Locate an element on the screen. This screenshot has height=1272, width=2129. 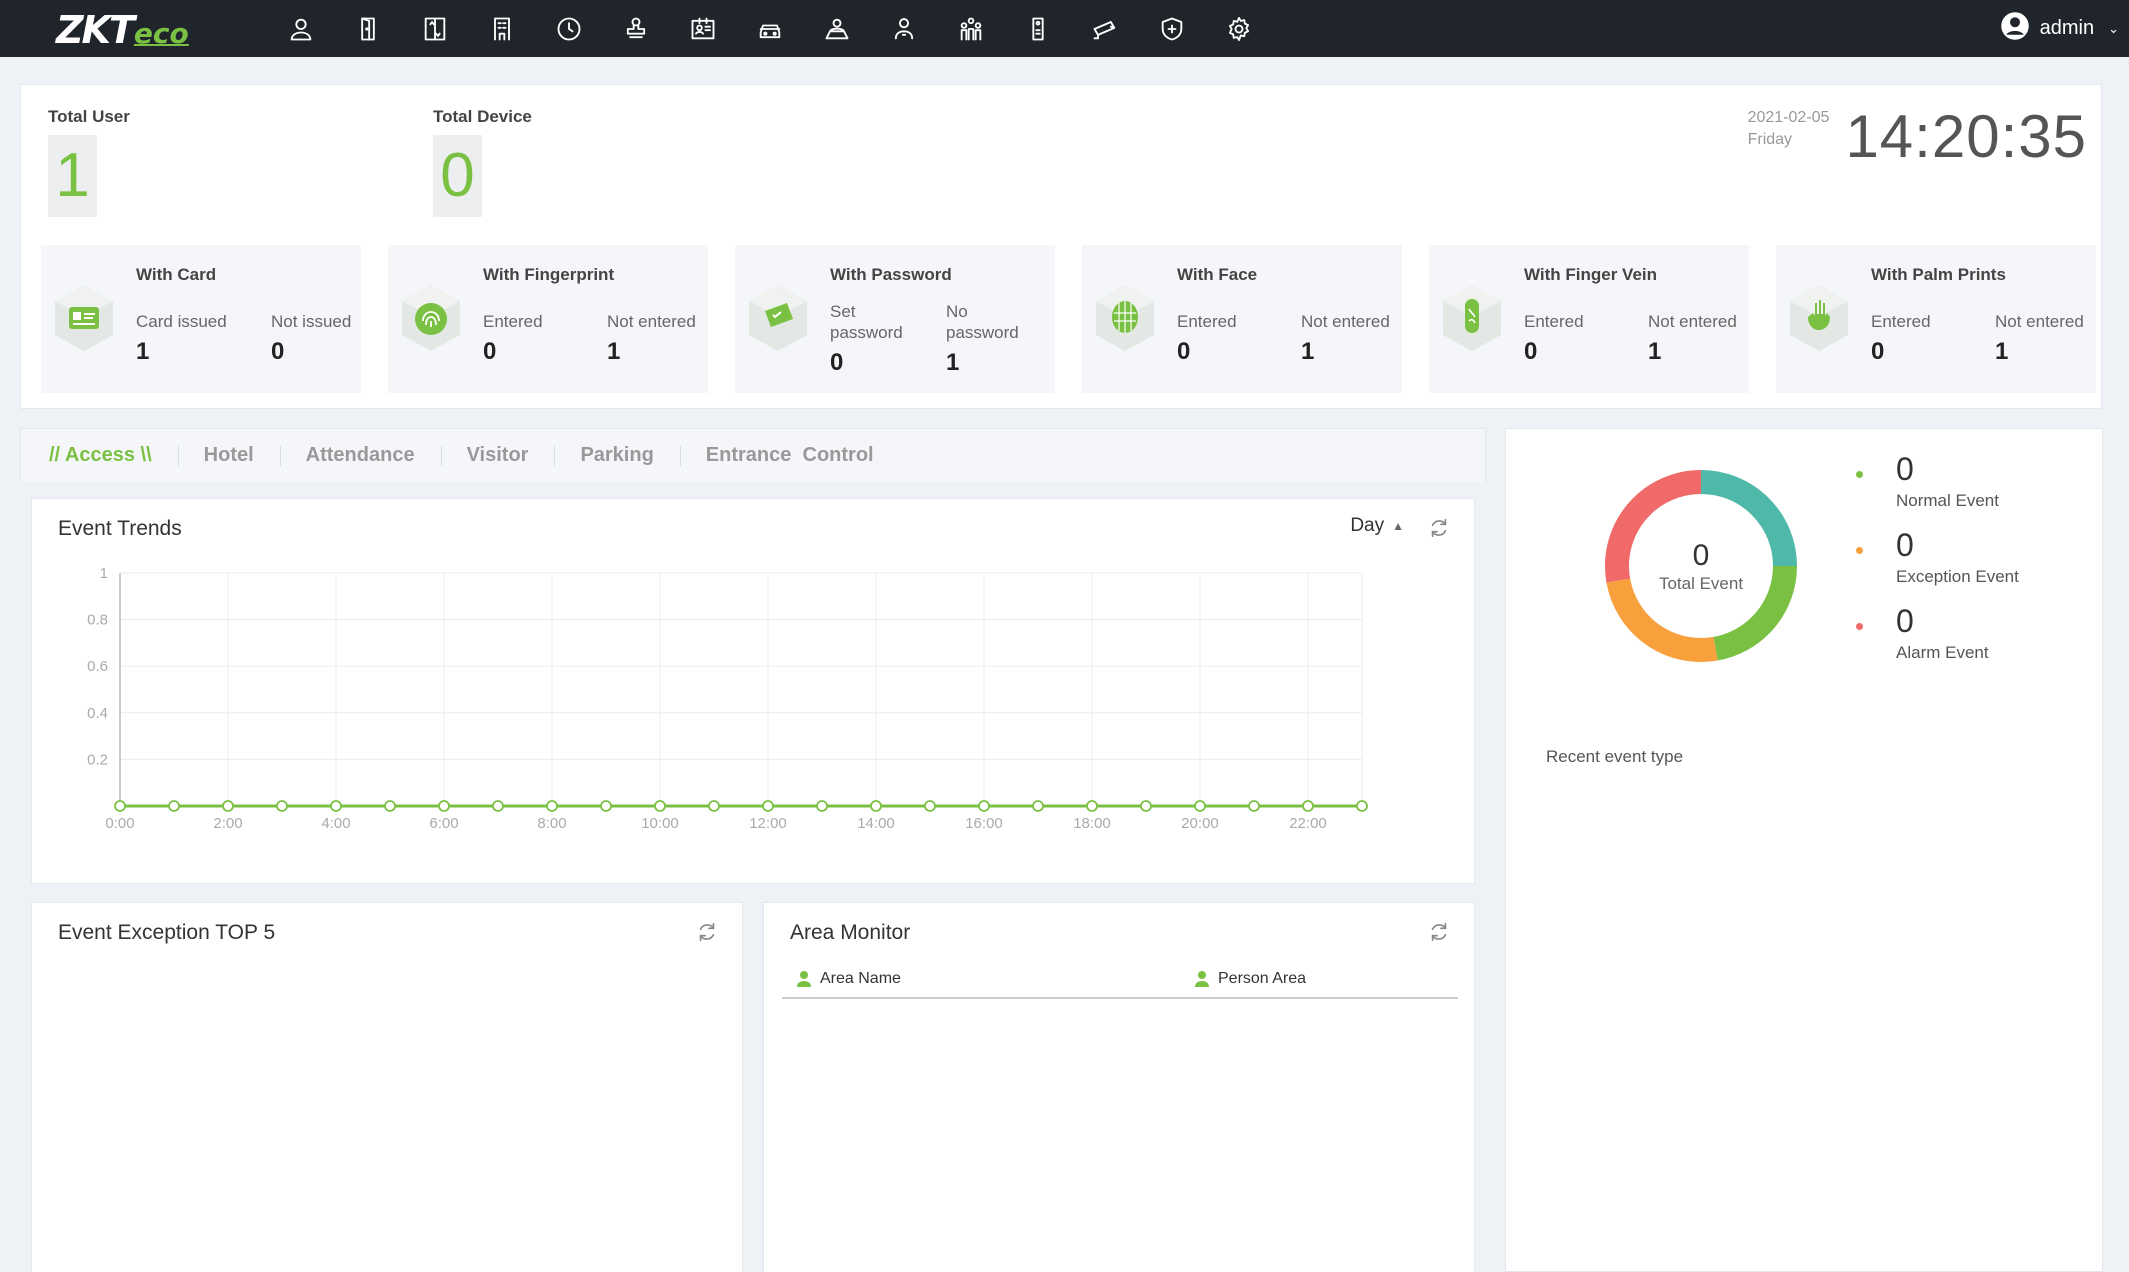
donut-center: 0 Total Event is located at coordinates (1701, 566).